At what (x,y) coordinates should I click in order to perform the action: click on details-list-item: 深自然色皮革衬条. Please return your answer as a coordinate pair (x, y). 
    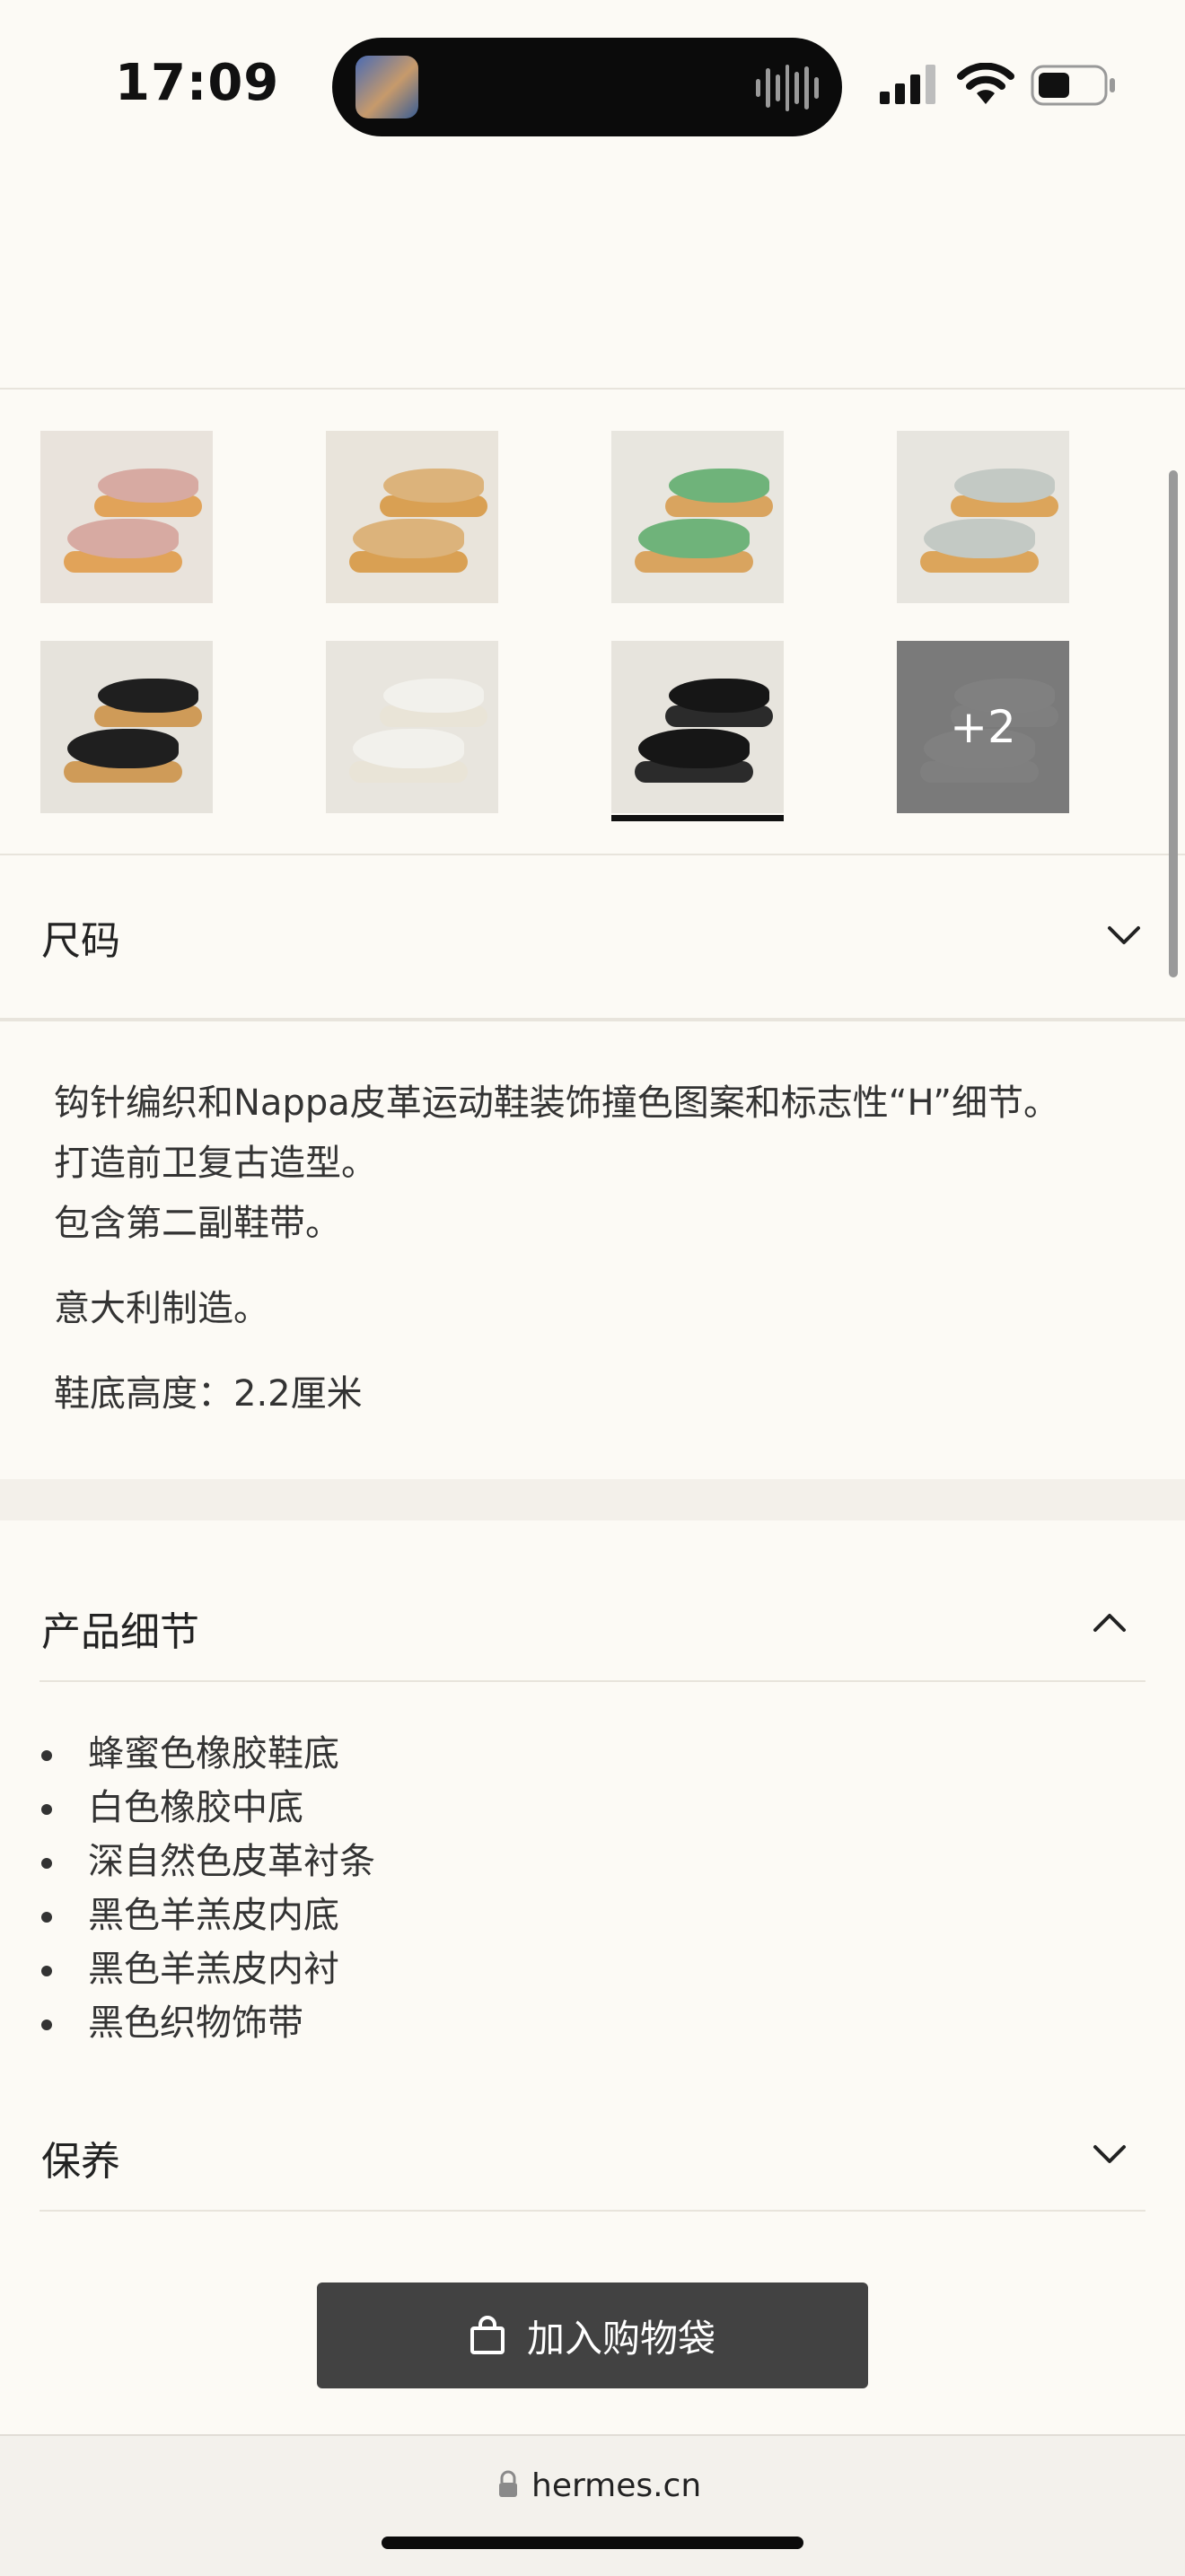
    Looking at the image, I should click on (207, 1861).